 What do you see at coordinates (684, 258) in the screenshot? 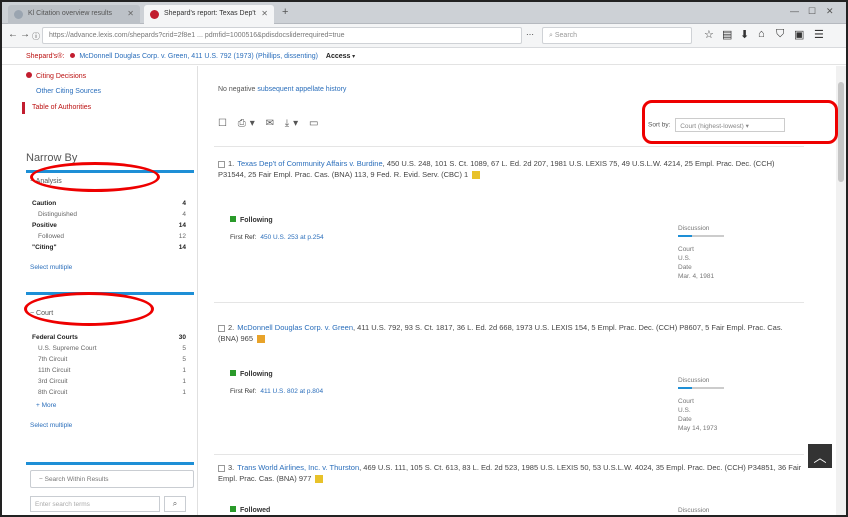
I see `court-value: U.S.` at bounding box center [684, 258].